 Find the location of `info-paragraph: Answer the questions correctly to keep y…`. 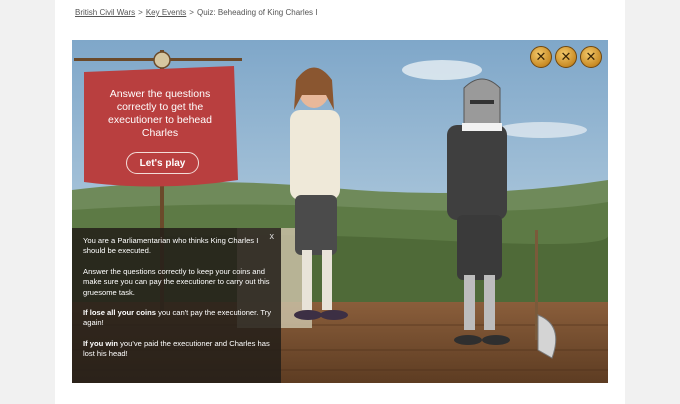

info-paragraph: Answer the questions correctly to keep y… is located at coordinates (176, 281).